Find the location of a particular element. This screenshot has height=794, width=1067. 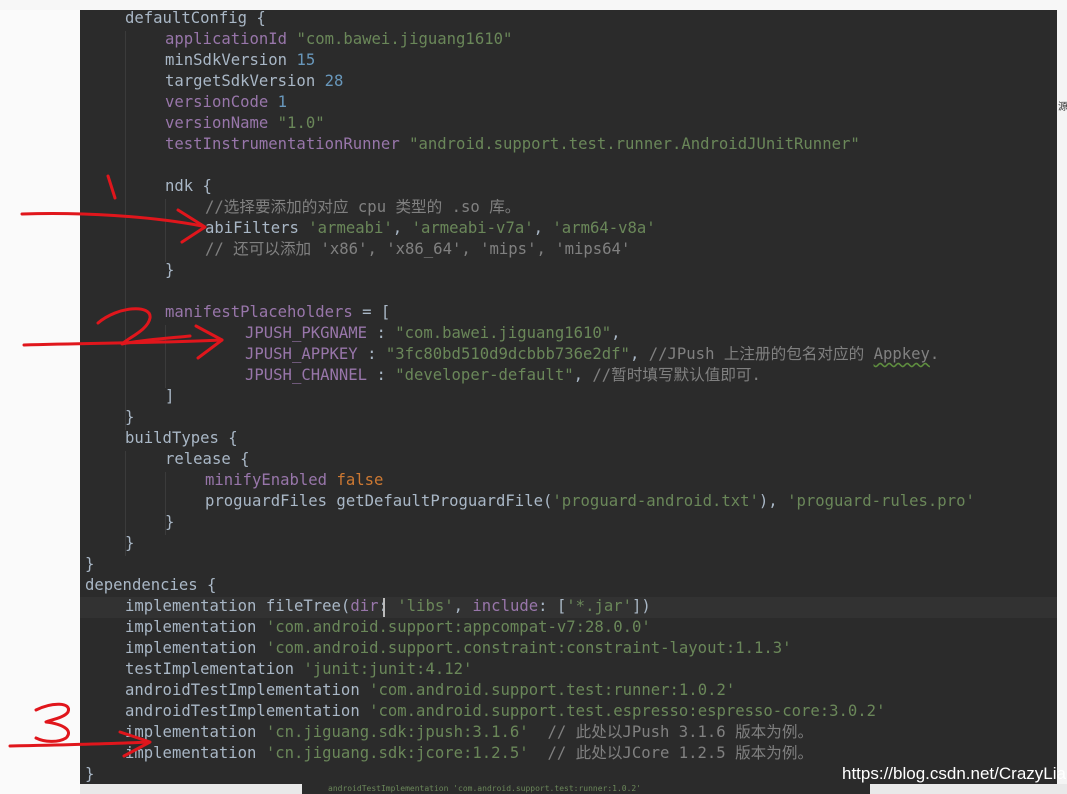

code-token: versionCode is located at coordinates (221, 102).